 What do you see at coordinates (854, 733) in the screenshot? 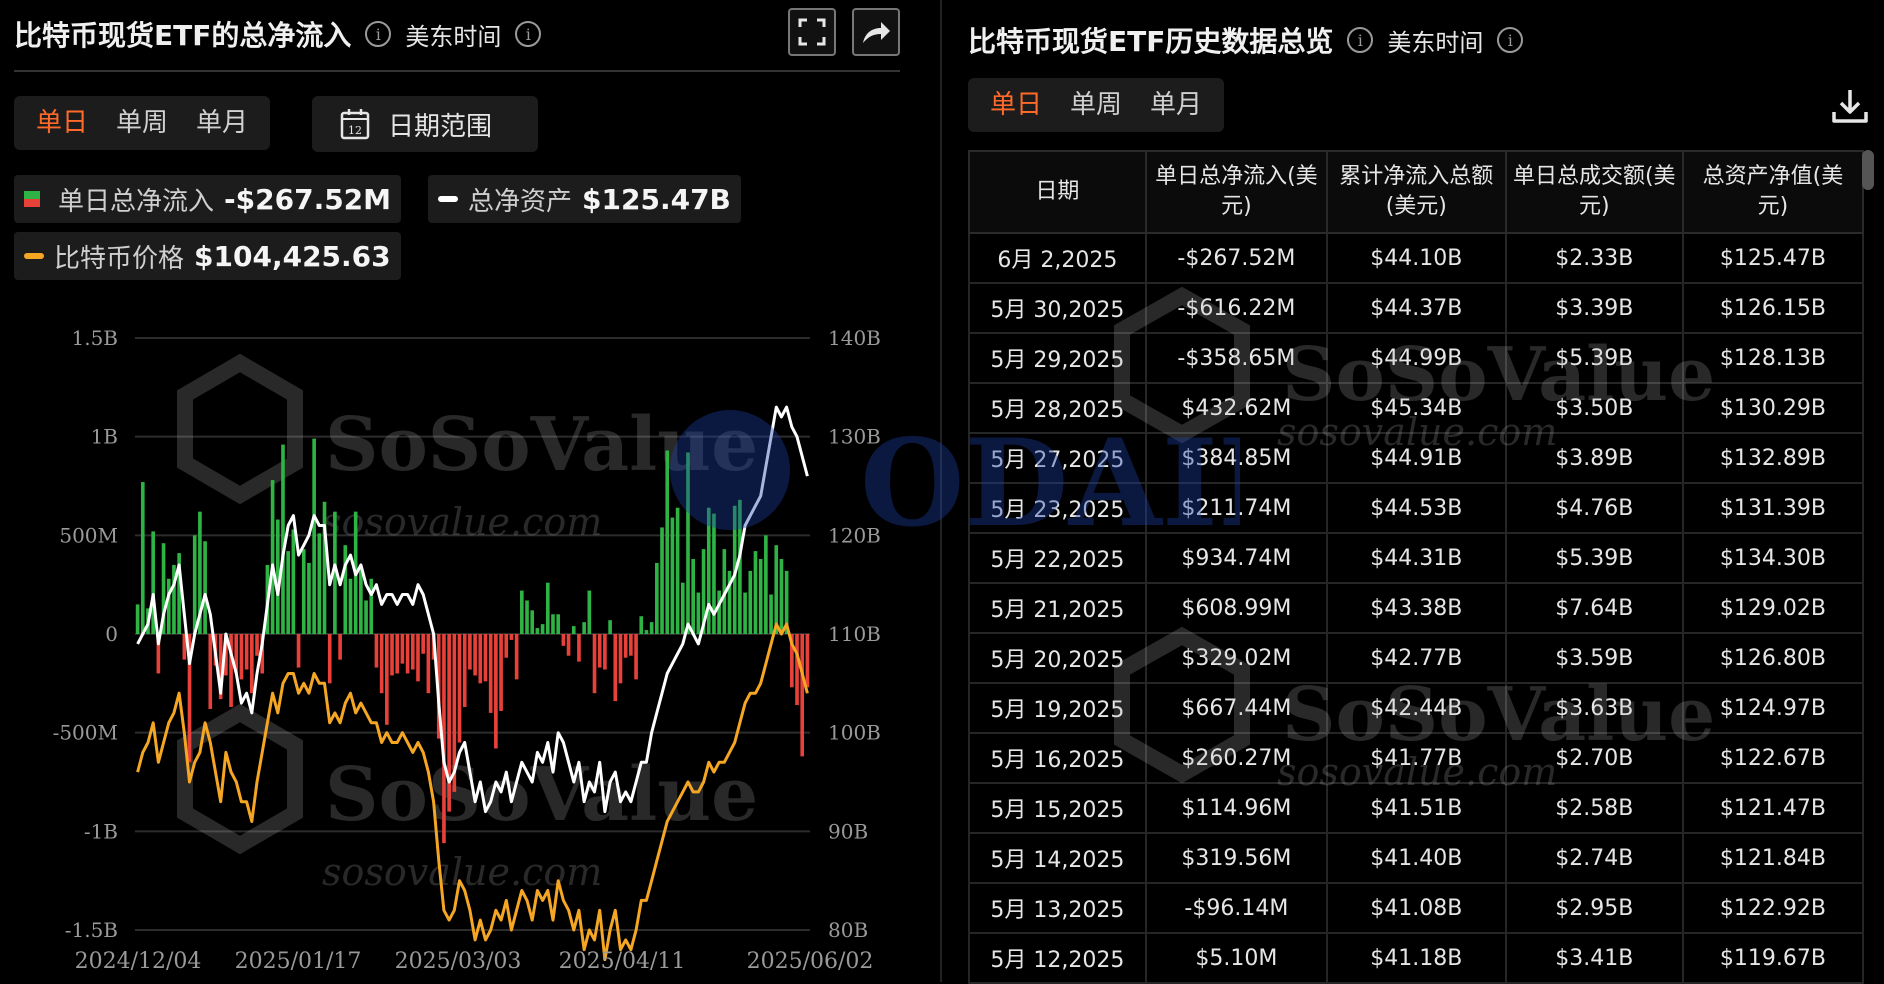
I see `right-axis-tick-label: 100B` at bounding box center [854, 733].